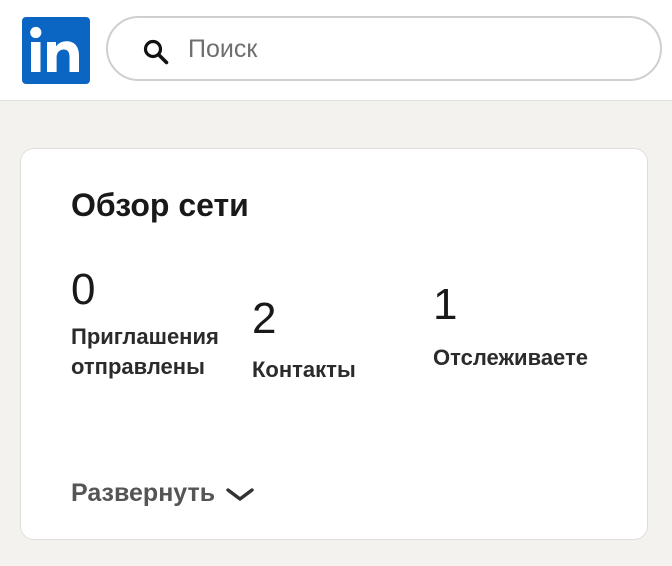 The height and width of the screenshot is (566, 672). I want to click on search-input, so click(408, 49).